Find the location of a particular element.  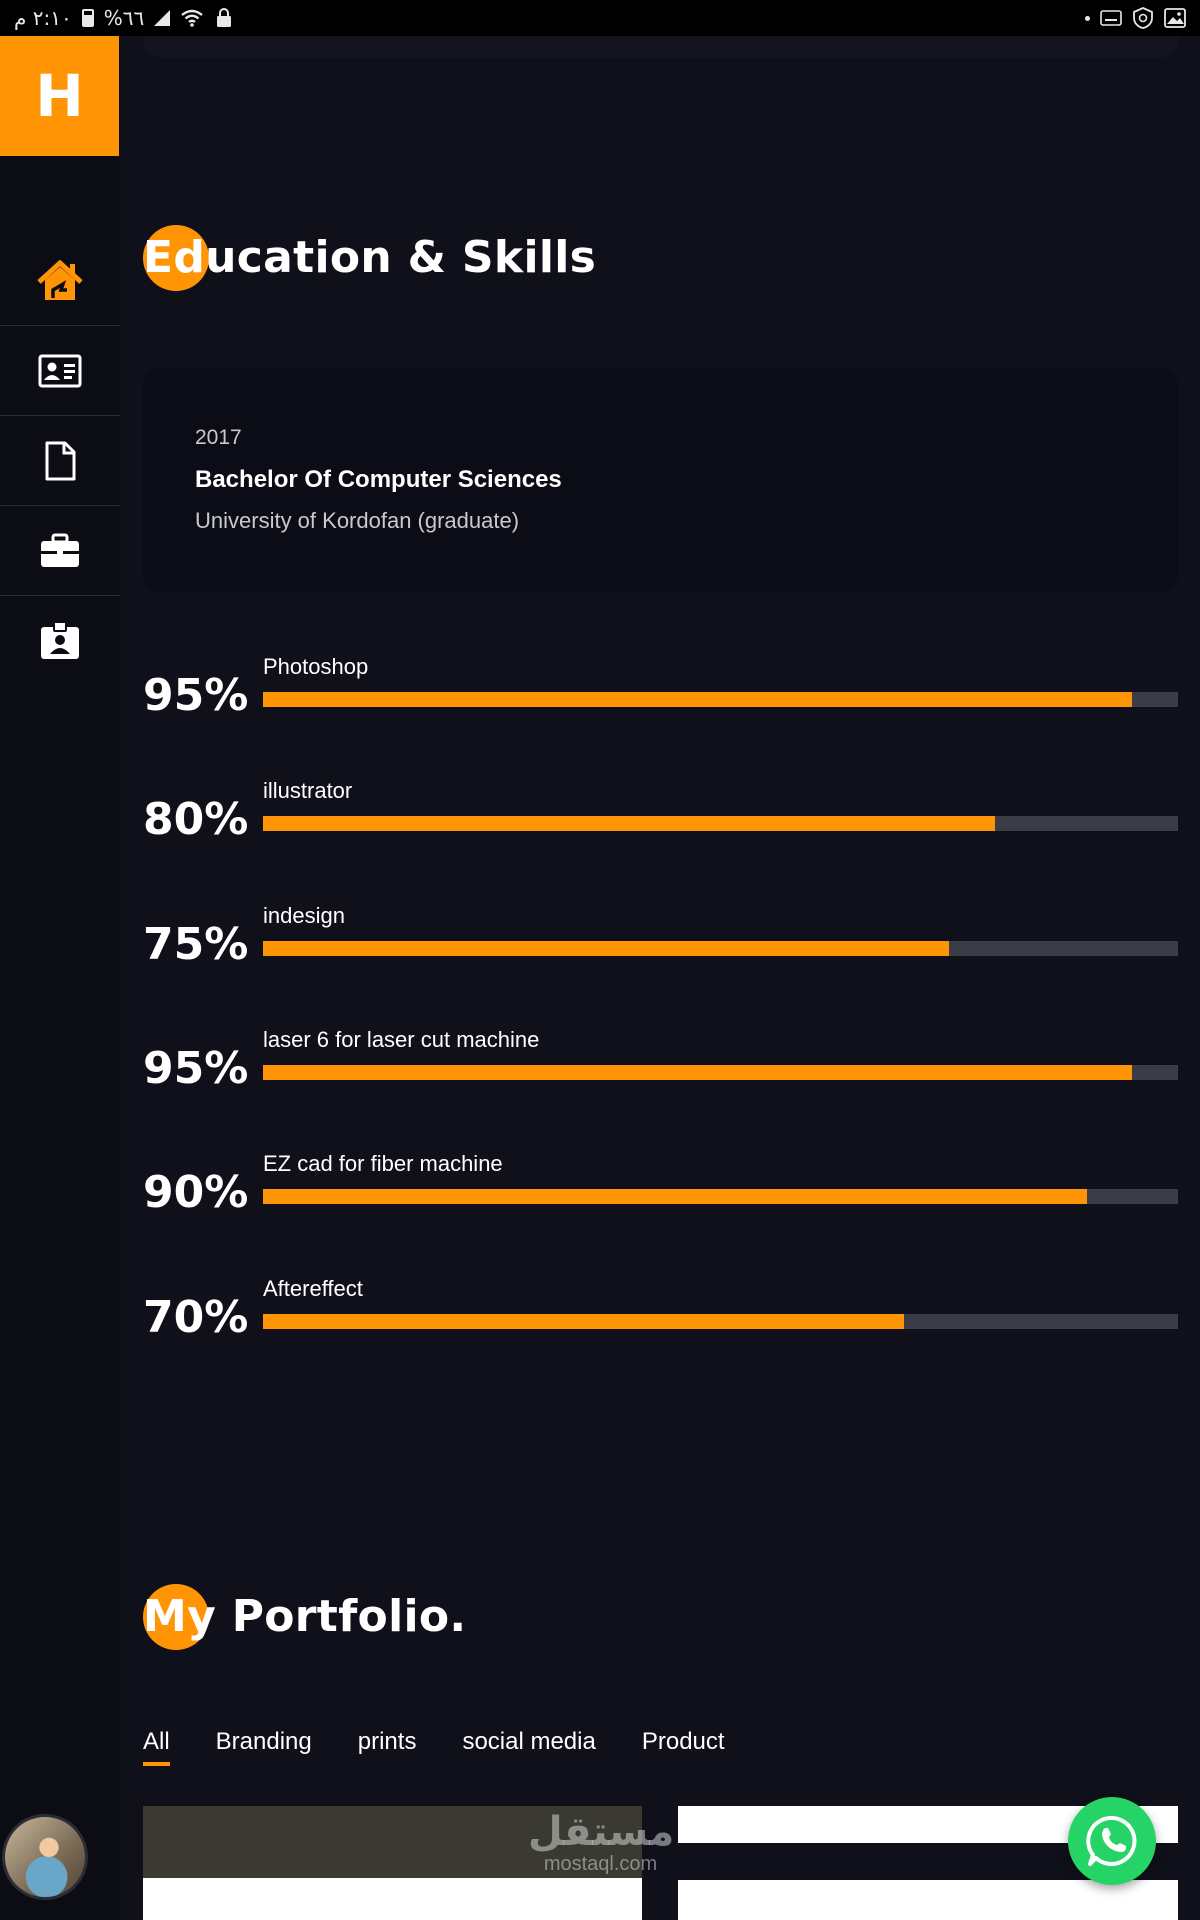

status-battery: %٦٦ is located at coordinates (124, 18).